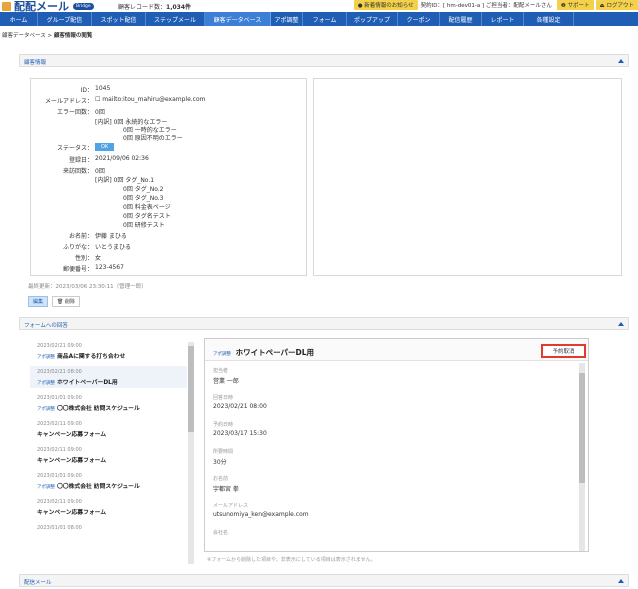  I want to click on customer-section-header: 顧客情報, so click(324, 60).